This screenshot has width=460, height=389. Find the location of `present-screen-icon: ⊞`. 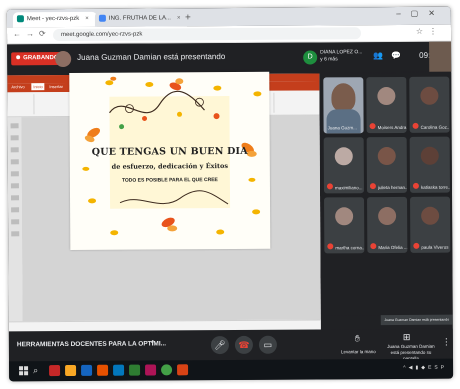

present-screen-icon: ⊞ is located at coordinates (407, 337).